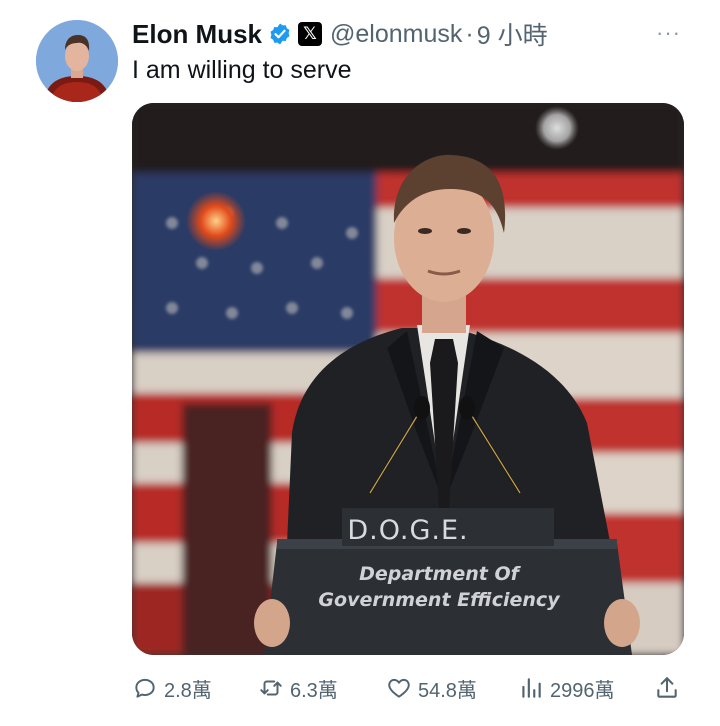  Describe the element at coordinates (439, 600) in the screenshot. I see `podium-line-2: Government Efficiency` at that location.